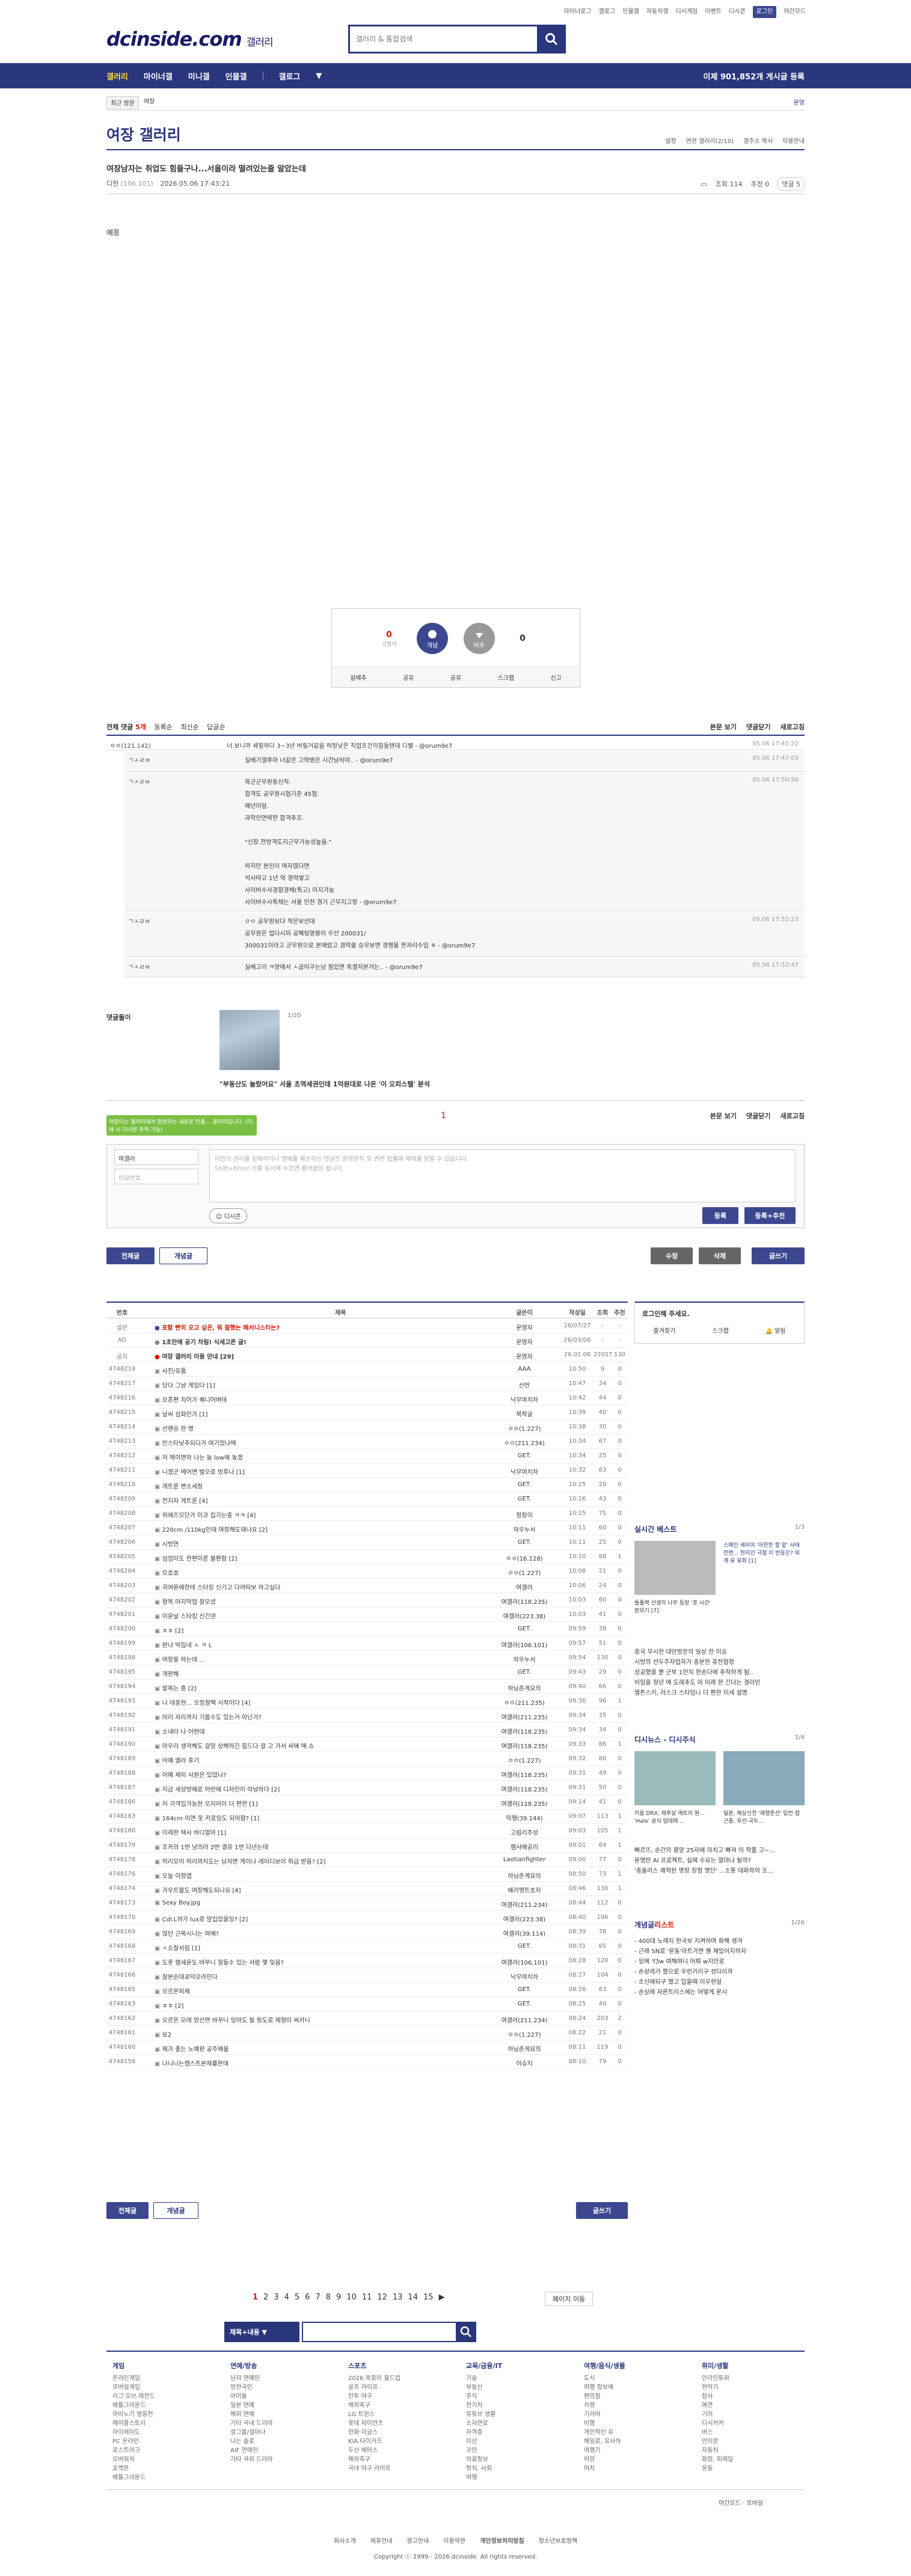 The width and height of the screenshot is (911, 2576). Describe the element at coordinates (175, 2210) in the screenshot. I see `best-posts-button: 개념글` at that location.